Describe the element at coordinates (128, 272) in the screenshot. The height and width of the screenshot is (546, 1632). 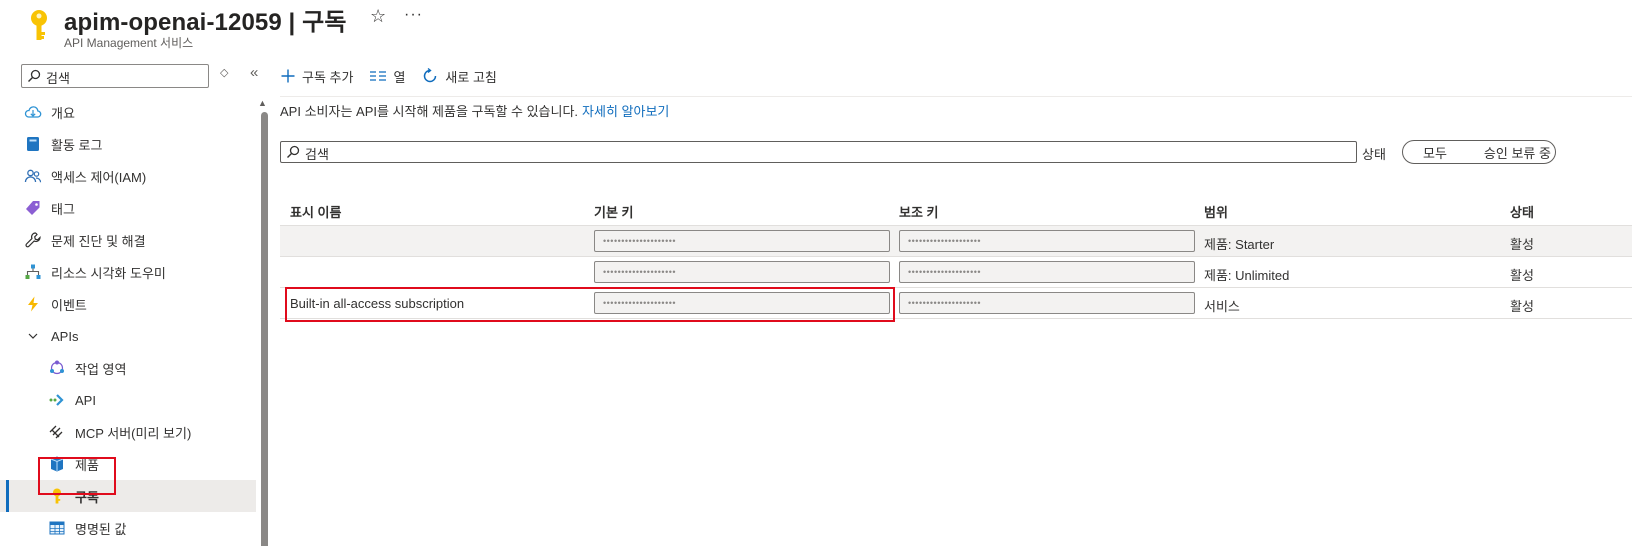
I see `sidebar-item-resource-visualizer: 리소스 시각화 도우미` at that location.